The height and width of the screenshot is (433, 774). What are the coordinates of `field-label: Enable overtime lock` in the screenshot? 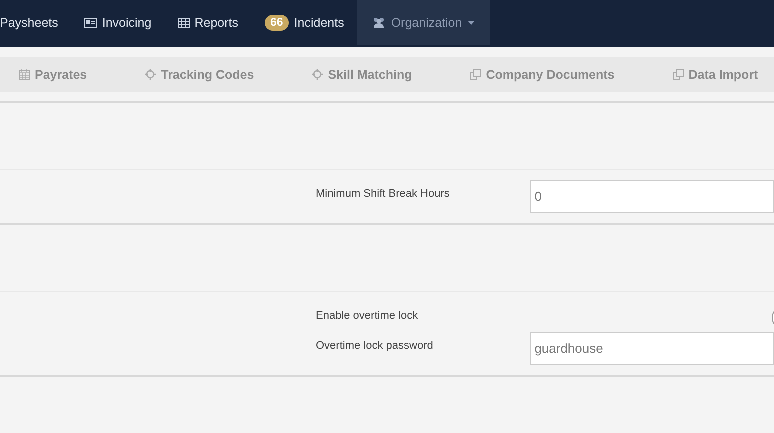 It's located at (368, 315).